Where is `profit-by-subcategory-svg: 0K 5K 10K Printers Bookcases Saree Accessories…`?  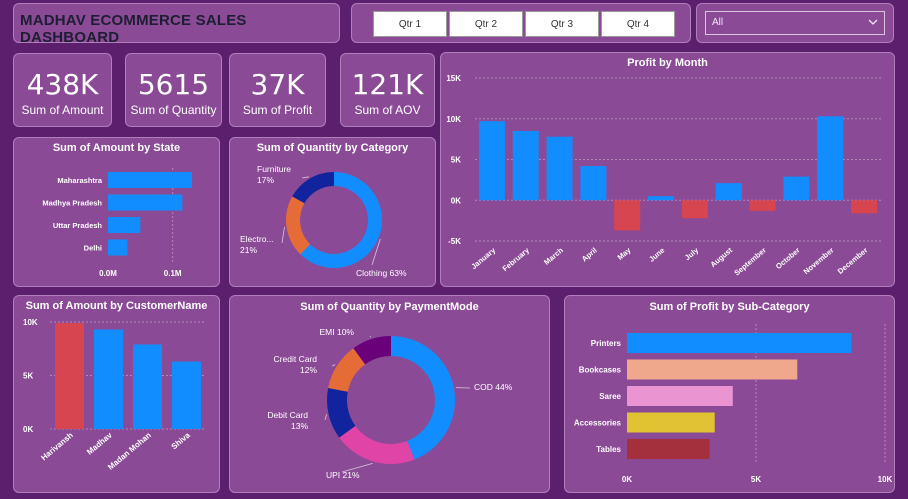
profit-by-subcategory-svg: 0K 5K 10K Printers Bookcases Saree Accessories… is located at coordinates (733, 404).